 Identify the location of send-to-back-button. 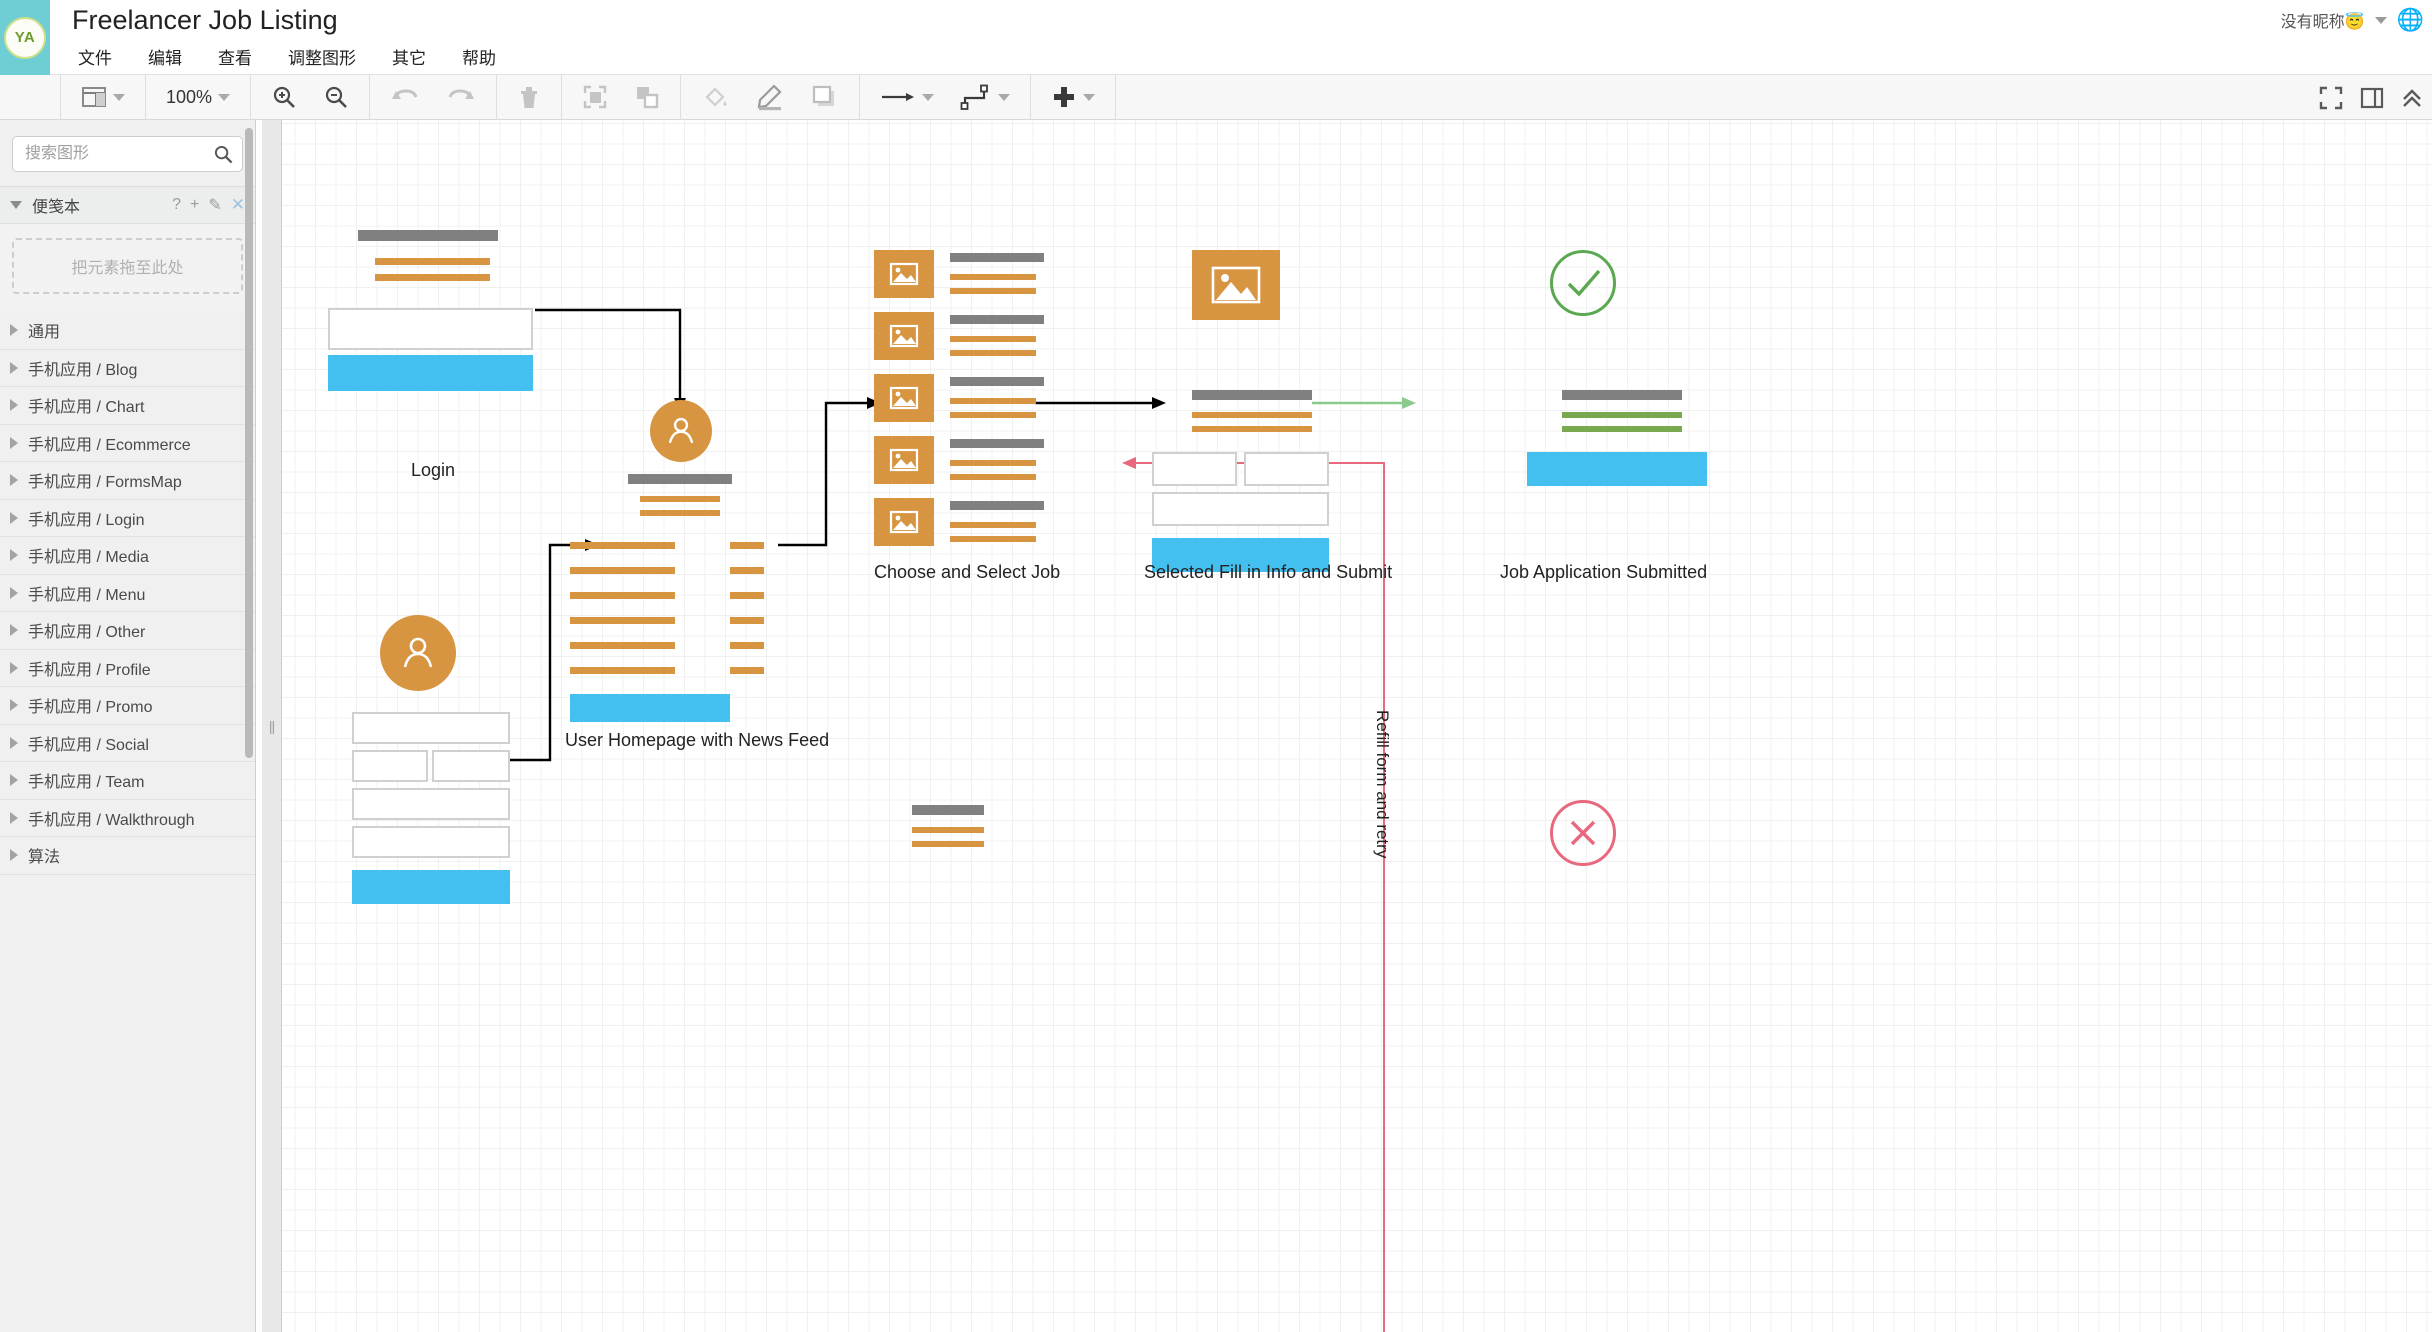
(647, 97).